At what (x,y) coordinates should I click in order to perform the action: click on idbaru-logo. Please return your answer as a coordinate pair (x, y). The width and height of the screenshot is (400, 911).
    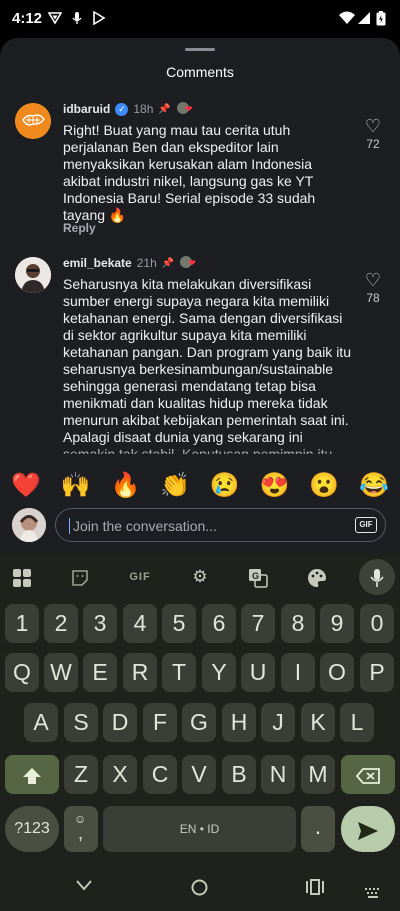
    Looking at the image, I should click on (33, 121).